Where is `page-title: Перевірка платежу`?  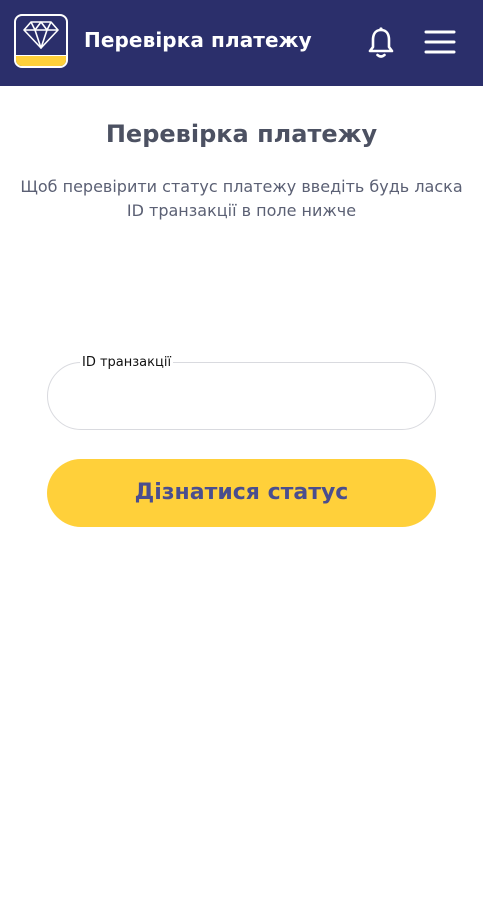 page-title: Перевірка платежу is located at coordinates (241, 134).